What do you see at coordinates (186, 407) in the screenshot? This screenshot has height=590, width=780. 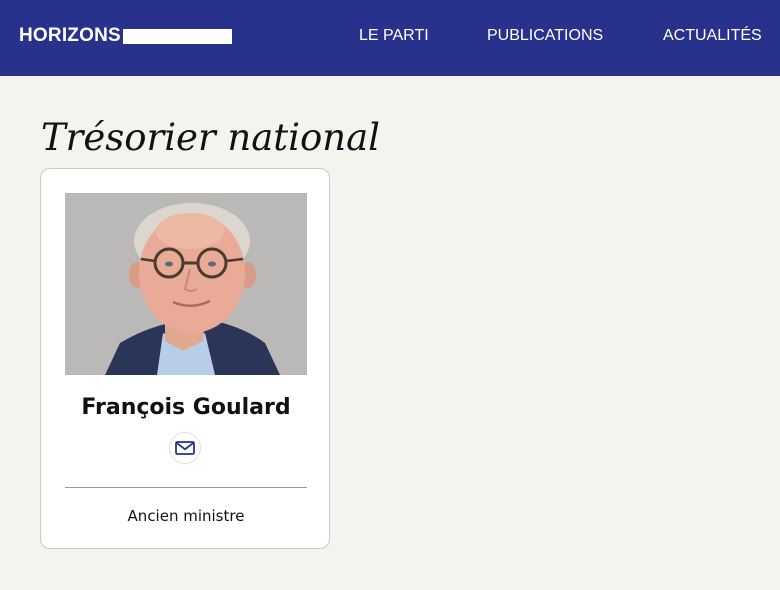 I see `member-name: François Goulard` at bounding box center [186, 407].